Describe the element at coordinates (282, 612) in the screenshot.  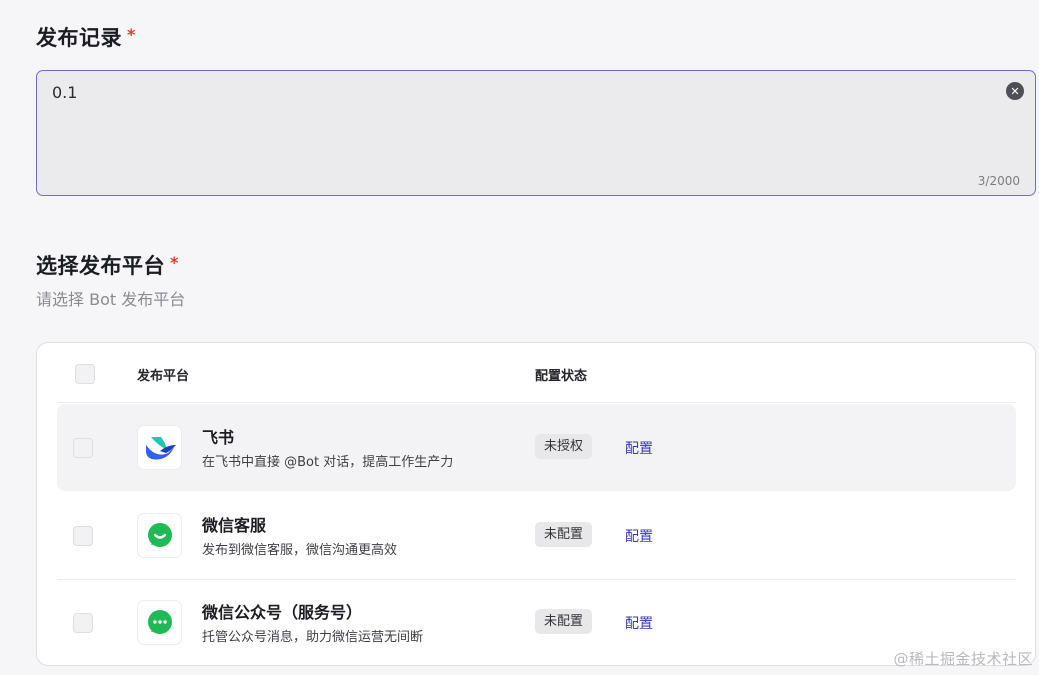
I see `app-name: 微信公众号（服务号）` at that location.